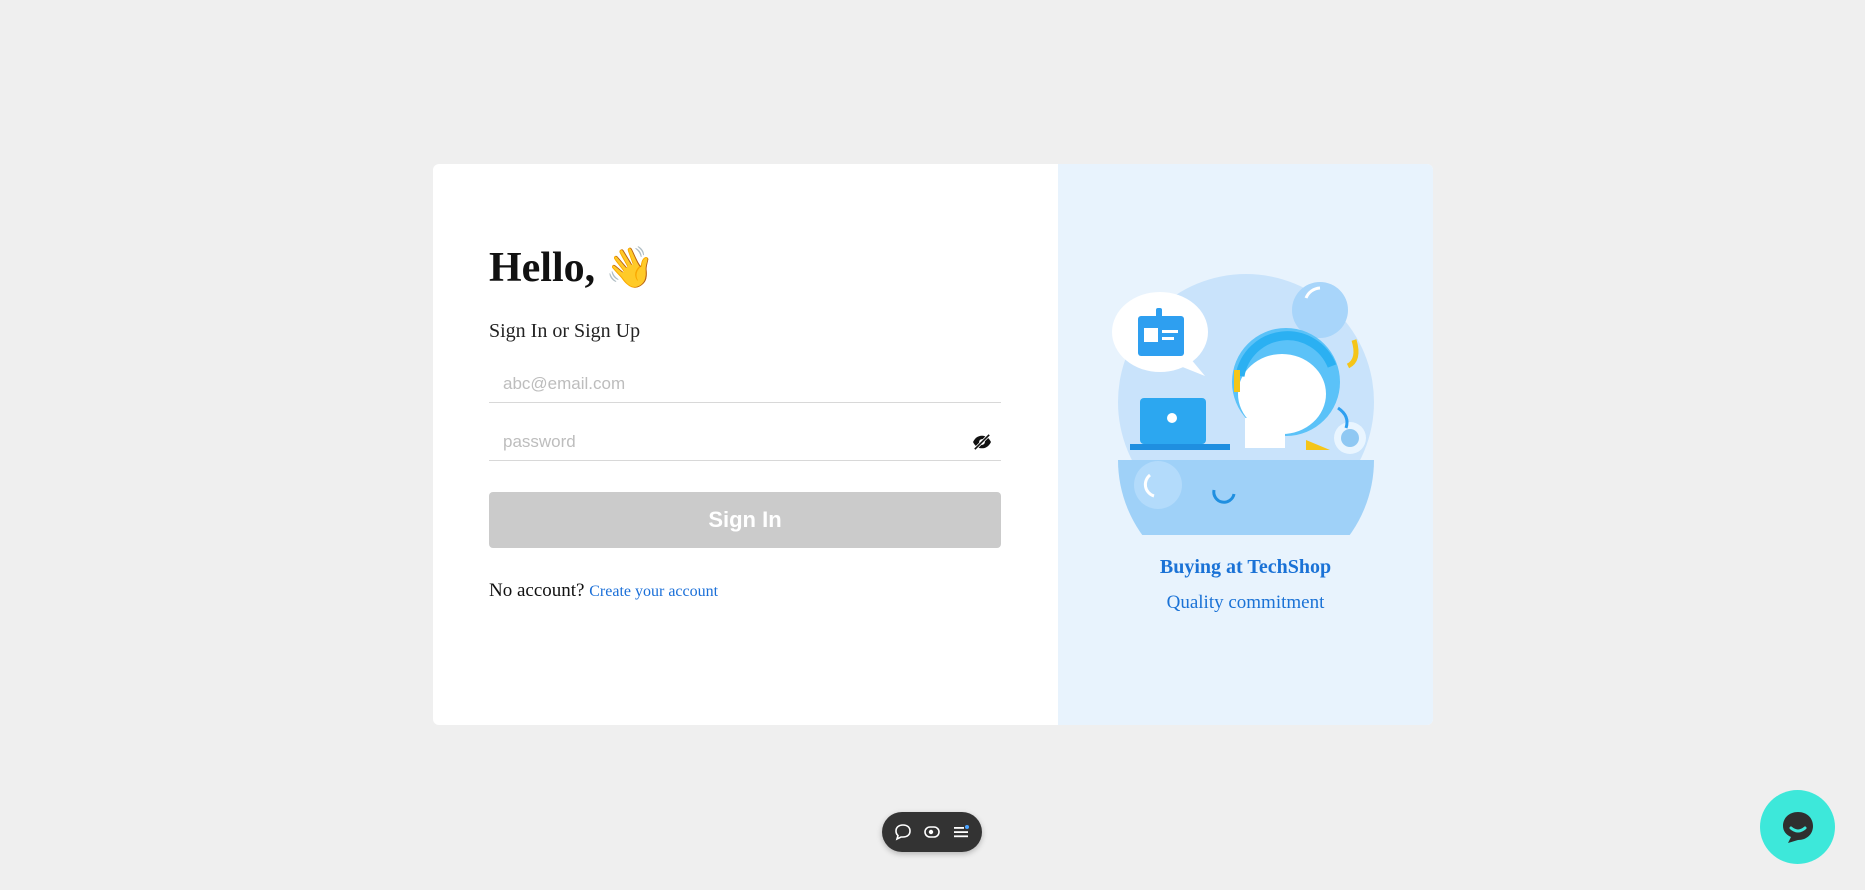  What do you see at coordinates (733, 442) in the screenshot?
I see `password-input` at bounding box center [733, 442].